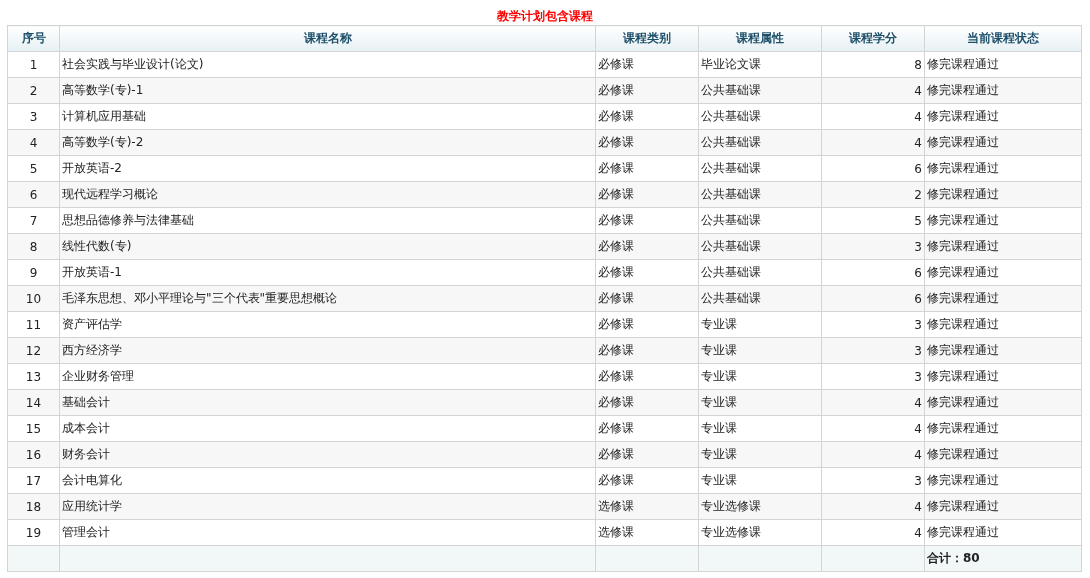  I want to click on column-header: 课程属性, so click(760, 38).